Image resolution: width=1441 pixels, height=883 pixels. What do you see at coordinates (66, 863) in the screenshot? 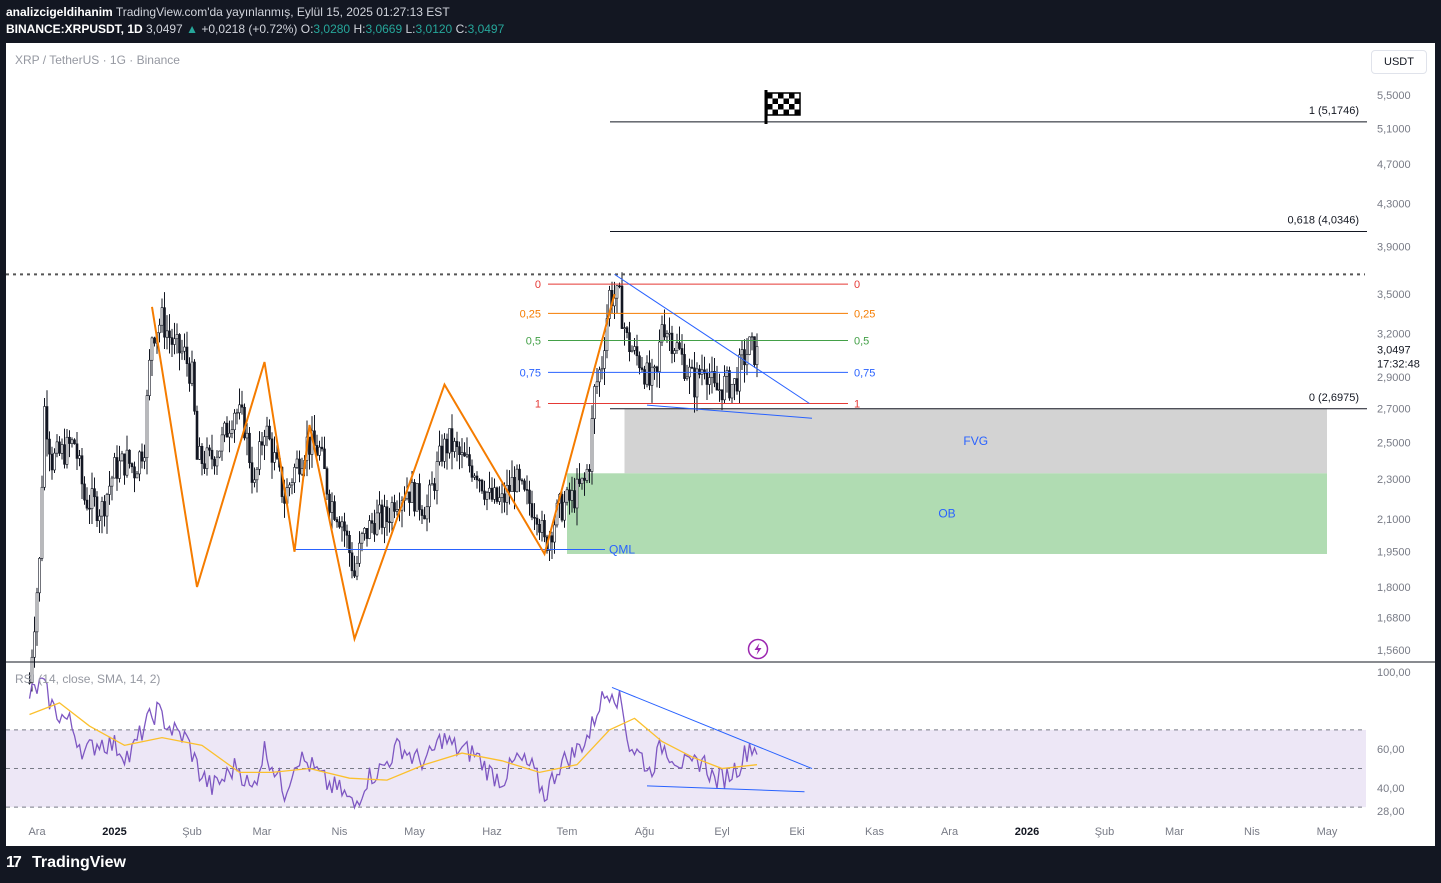
I see `tradingview-logo: 17 TradingView` at bounding box center [66, 863].